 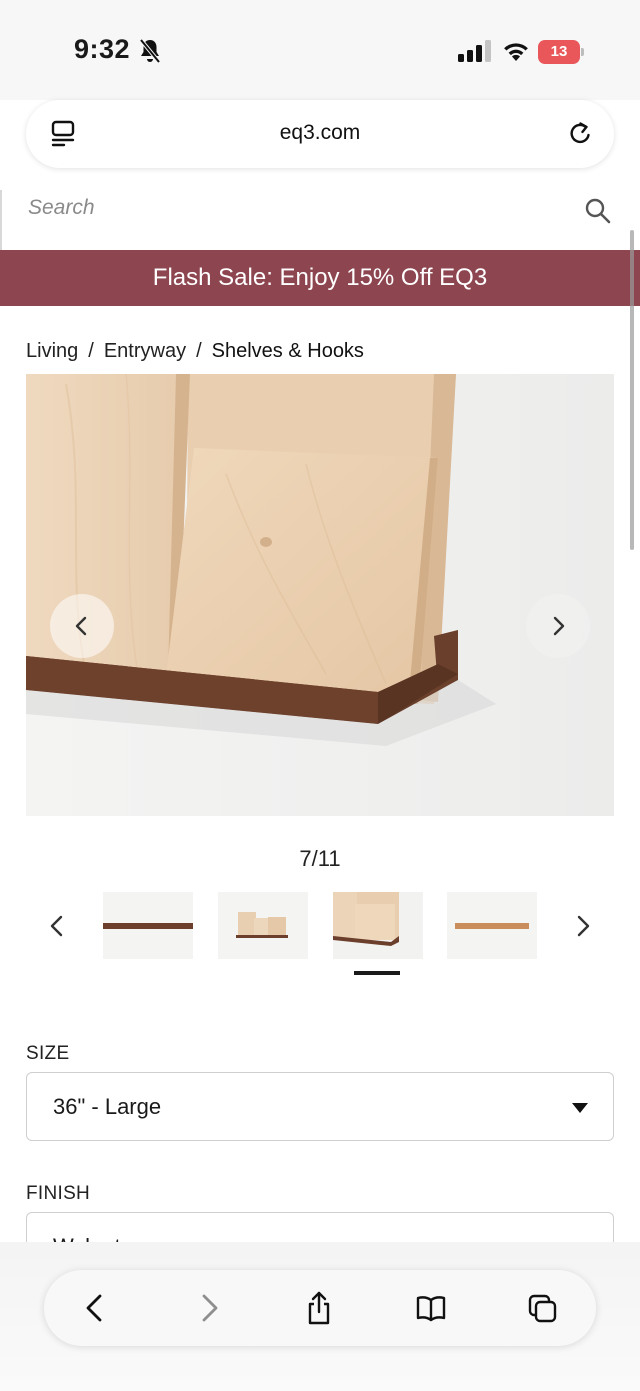 I want to click on gallery-prev-button, so click(x=82, y=626).